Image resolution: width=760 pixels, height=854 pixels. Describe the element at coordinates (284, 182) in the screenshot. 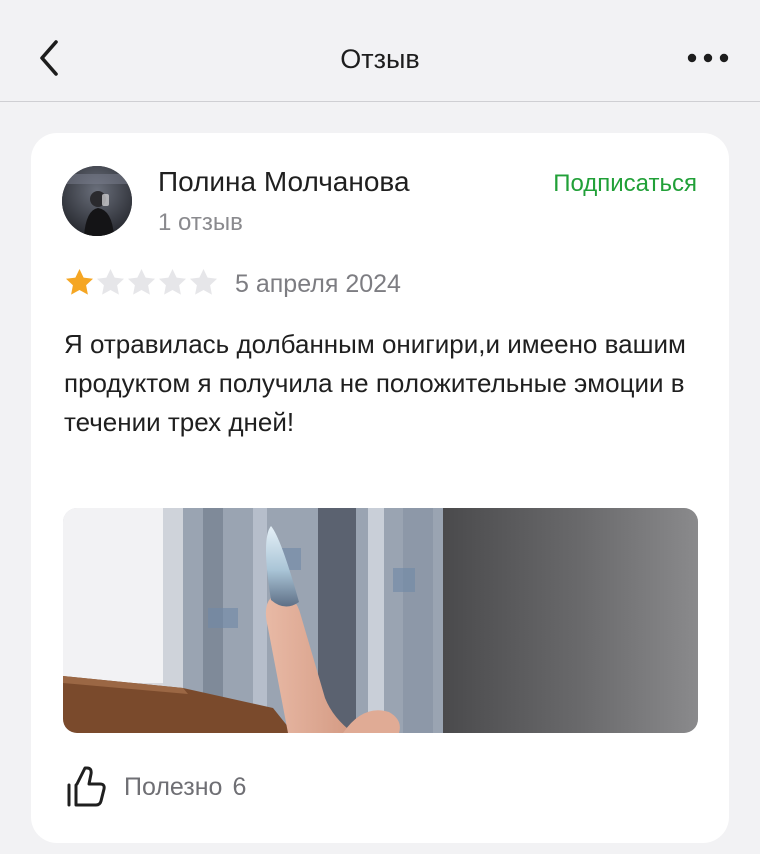

I see `author-name: Полина Молчанова` at that location.